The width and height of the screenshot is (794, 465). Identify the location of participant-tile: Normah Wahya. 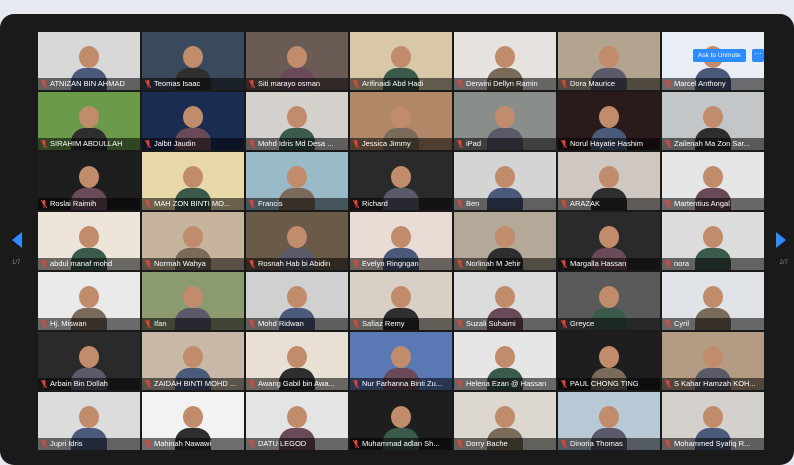
(193, 241).